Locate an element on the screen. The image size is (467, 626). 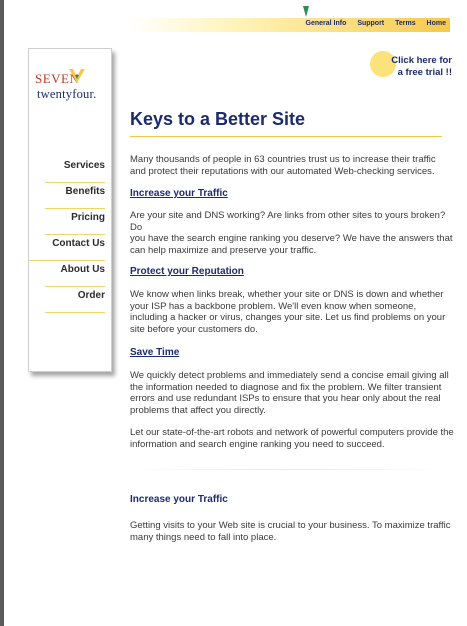
free-trial-link: Click here for a free trial !! is located at coordinates (411, 70).